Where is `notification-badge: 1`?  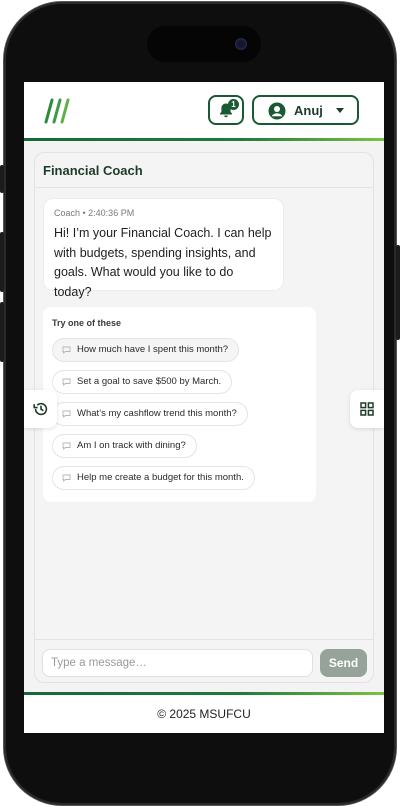 notification-badge: 1 is located at coordinates (233, 104).